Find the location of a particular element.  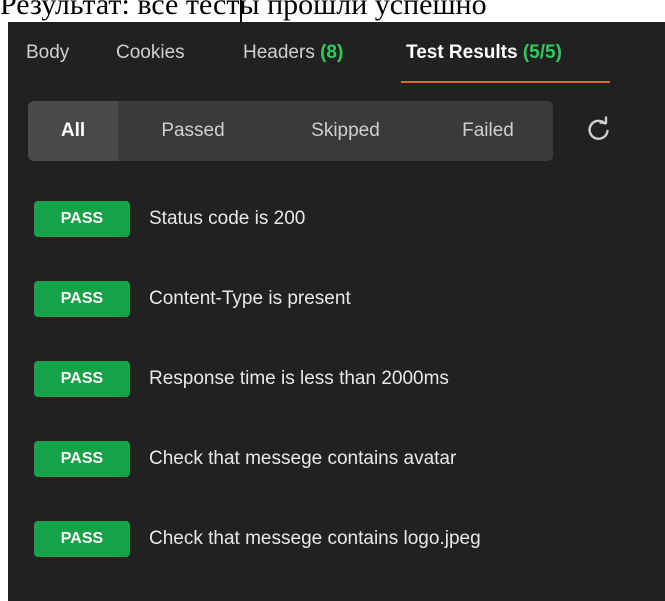

tab-cookies-label: Cookies is located at coordinates (150, 52).